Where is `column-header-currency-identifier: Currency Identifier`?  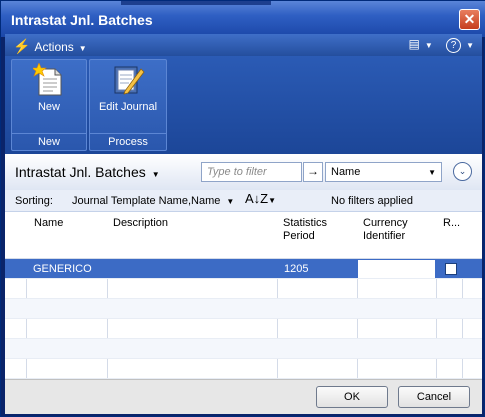
column-header-currency-identifier: Currency Identifier is located at coordinates (393, 230).